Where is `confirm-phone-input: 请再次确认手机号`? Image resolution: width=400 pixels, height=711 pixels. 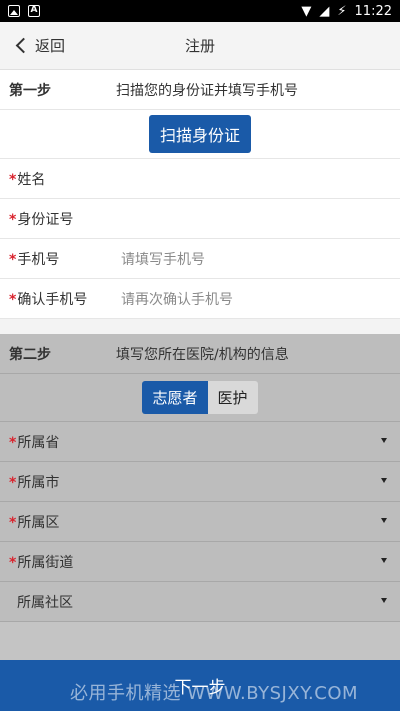 confirm-phone-input: 请再次确认手机号 is located at coordinates (177, 299).